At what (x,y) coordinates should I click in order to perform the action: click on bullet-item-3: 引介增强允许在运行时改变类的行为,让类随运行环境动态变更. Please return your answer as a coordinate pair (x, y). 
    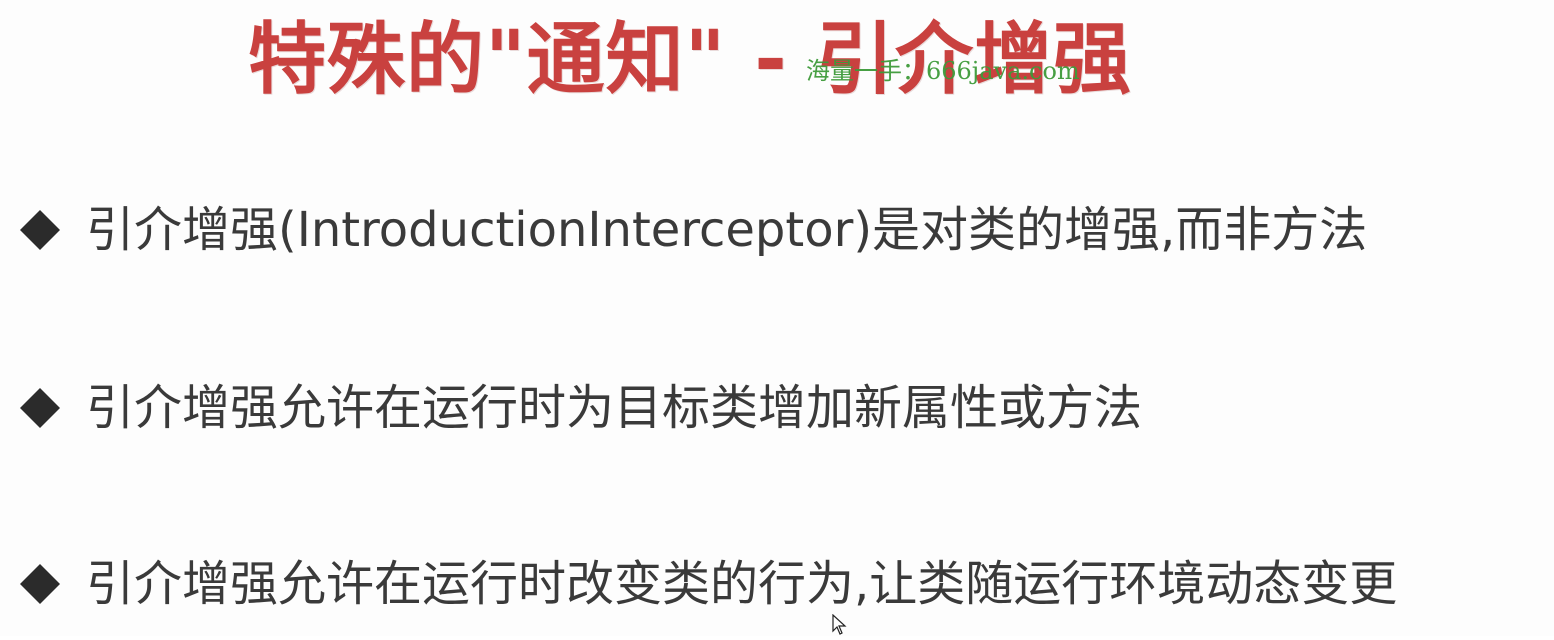
    Looking at the image, I should click on (707, 584).